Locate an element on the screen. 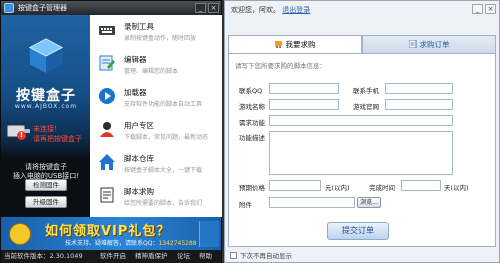 The width and height of the screenshot is (500, 263). cart-icon is located at coordinates (278, 44).